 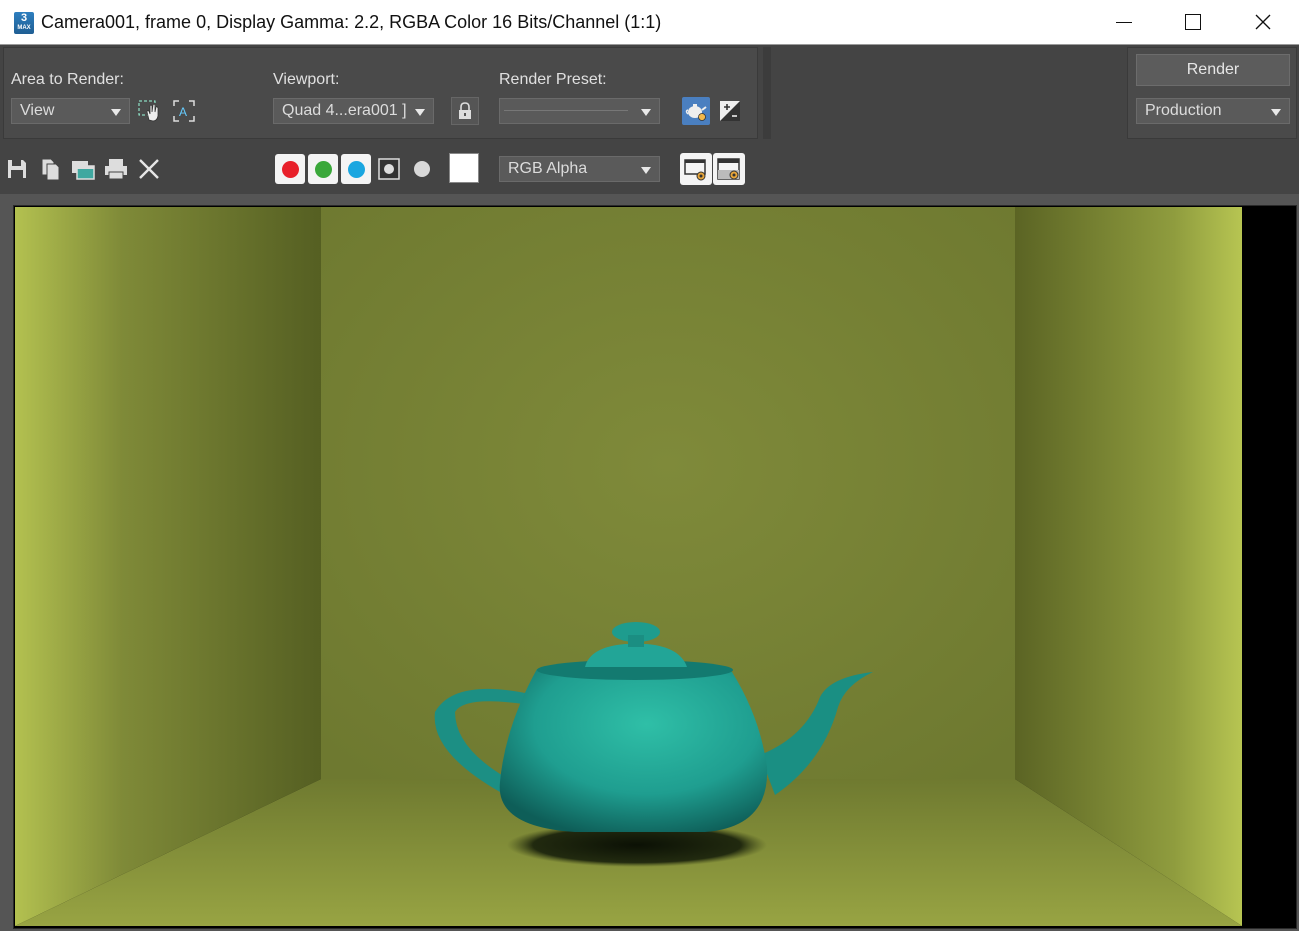 I want to click on minimize-icon, so click(x=1124, y=22).